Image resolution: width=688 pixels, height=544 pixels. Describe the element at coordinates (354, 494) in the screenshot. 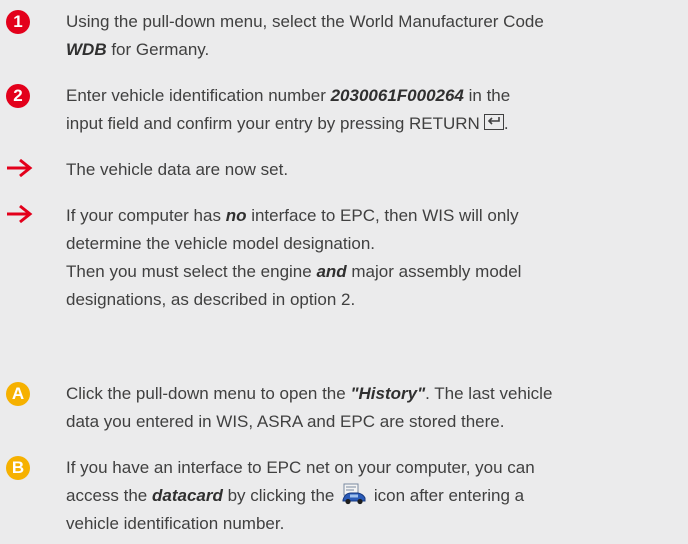

I see `datacard-car-icon` at that location.